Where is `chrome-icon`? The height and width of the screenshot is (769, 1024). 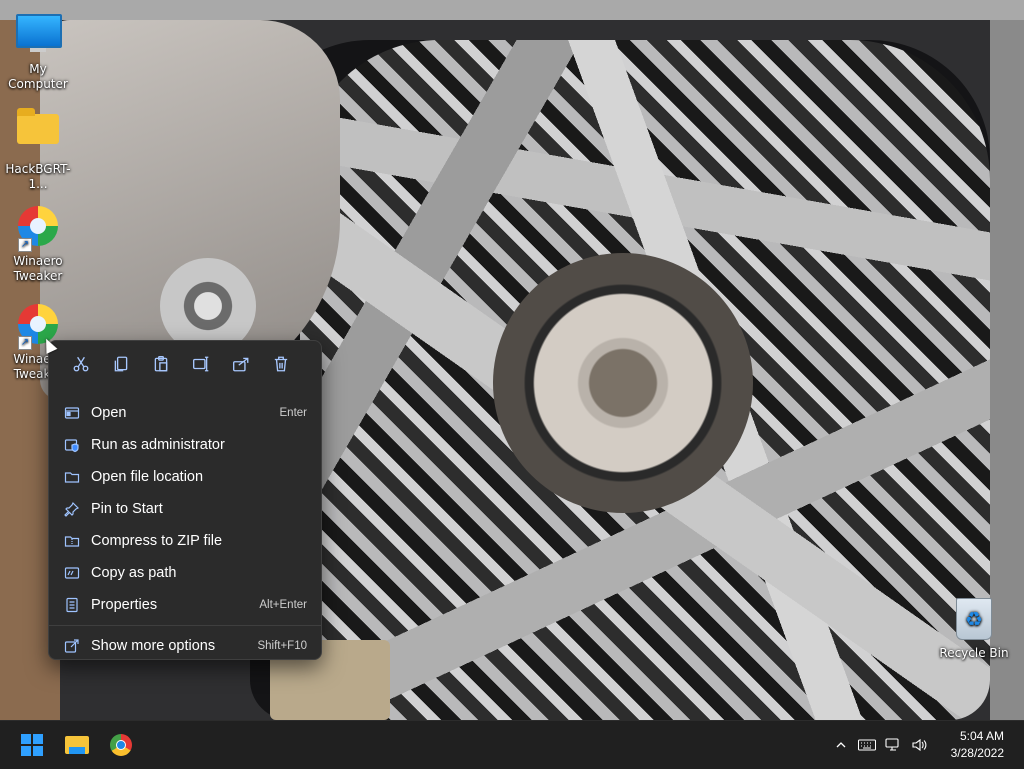
chrome-icon is located at coordinates (121, 745).